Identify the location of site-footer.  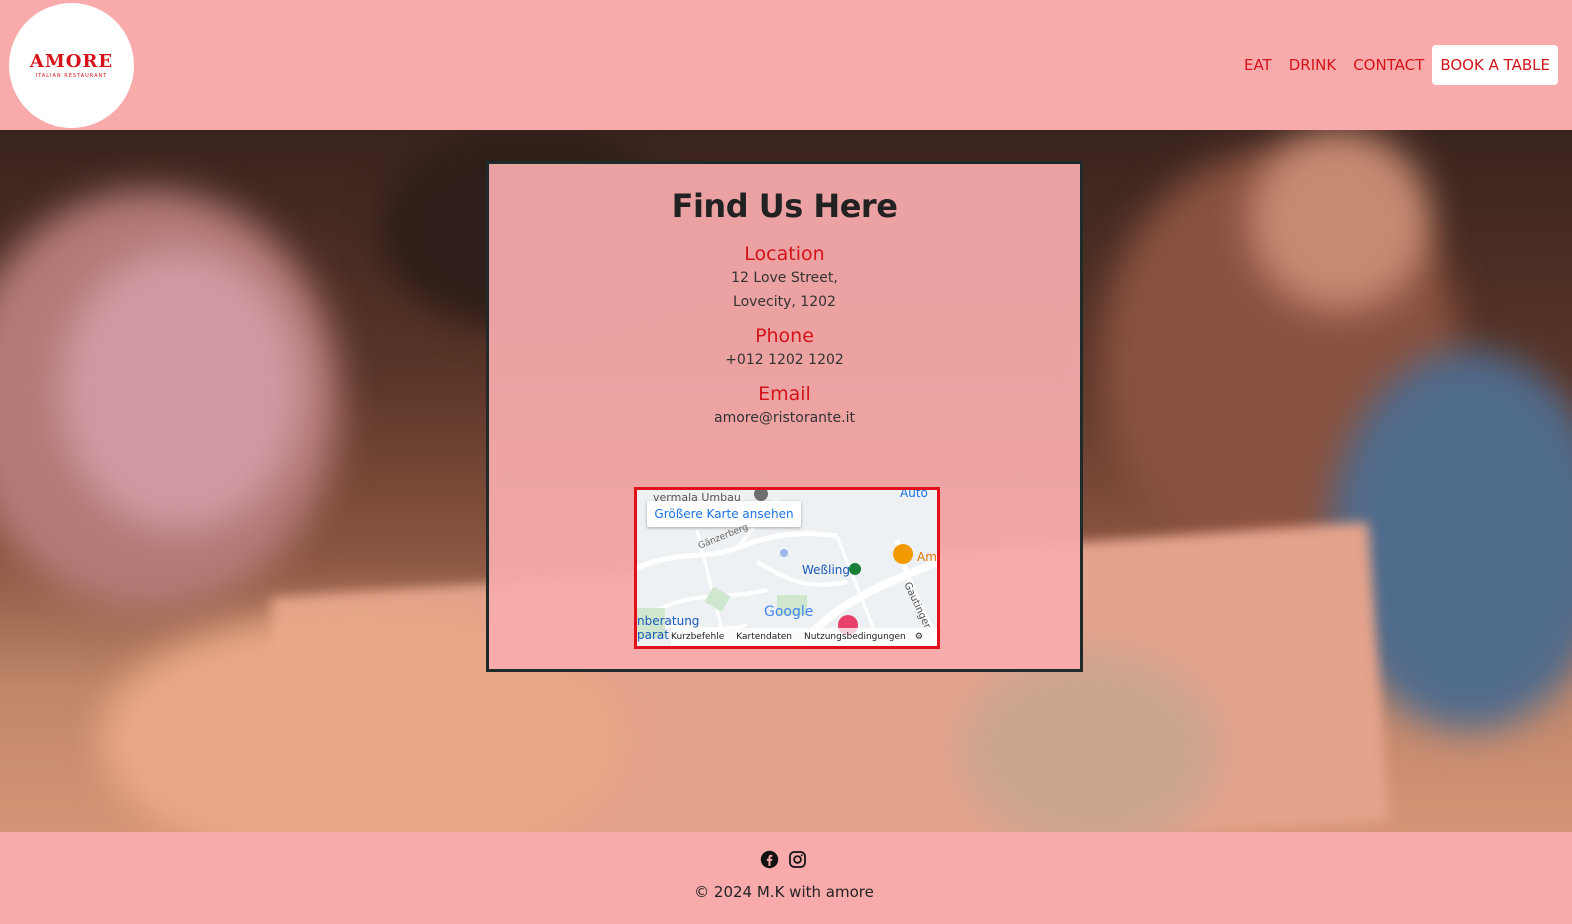
(786, 878).